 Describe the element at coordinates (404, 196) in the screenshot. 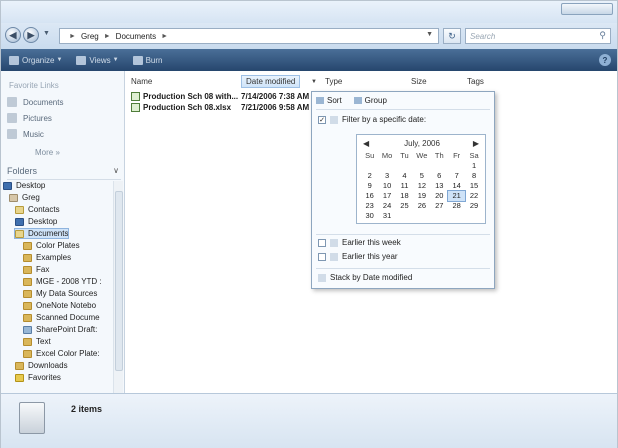

I see `calendar-day: 18` at that location.